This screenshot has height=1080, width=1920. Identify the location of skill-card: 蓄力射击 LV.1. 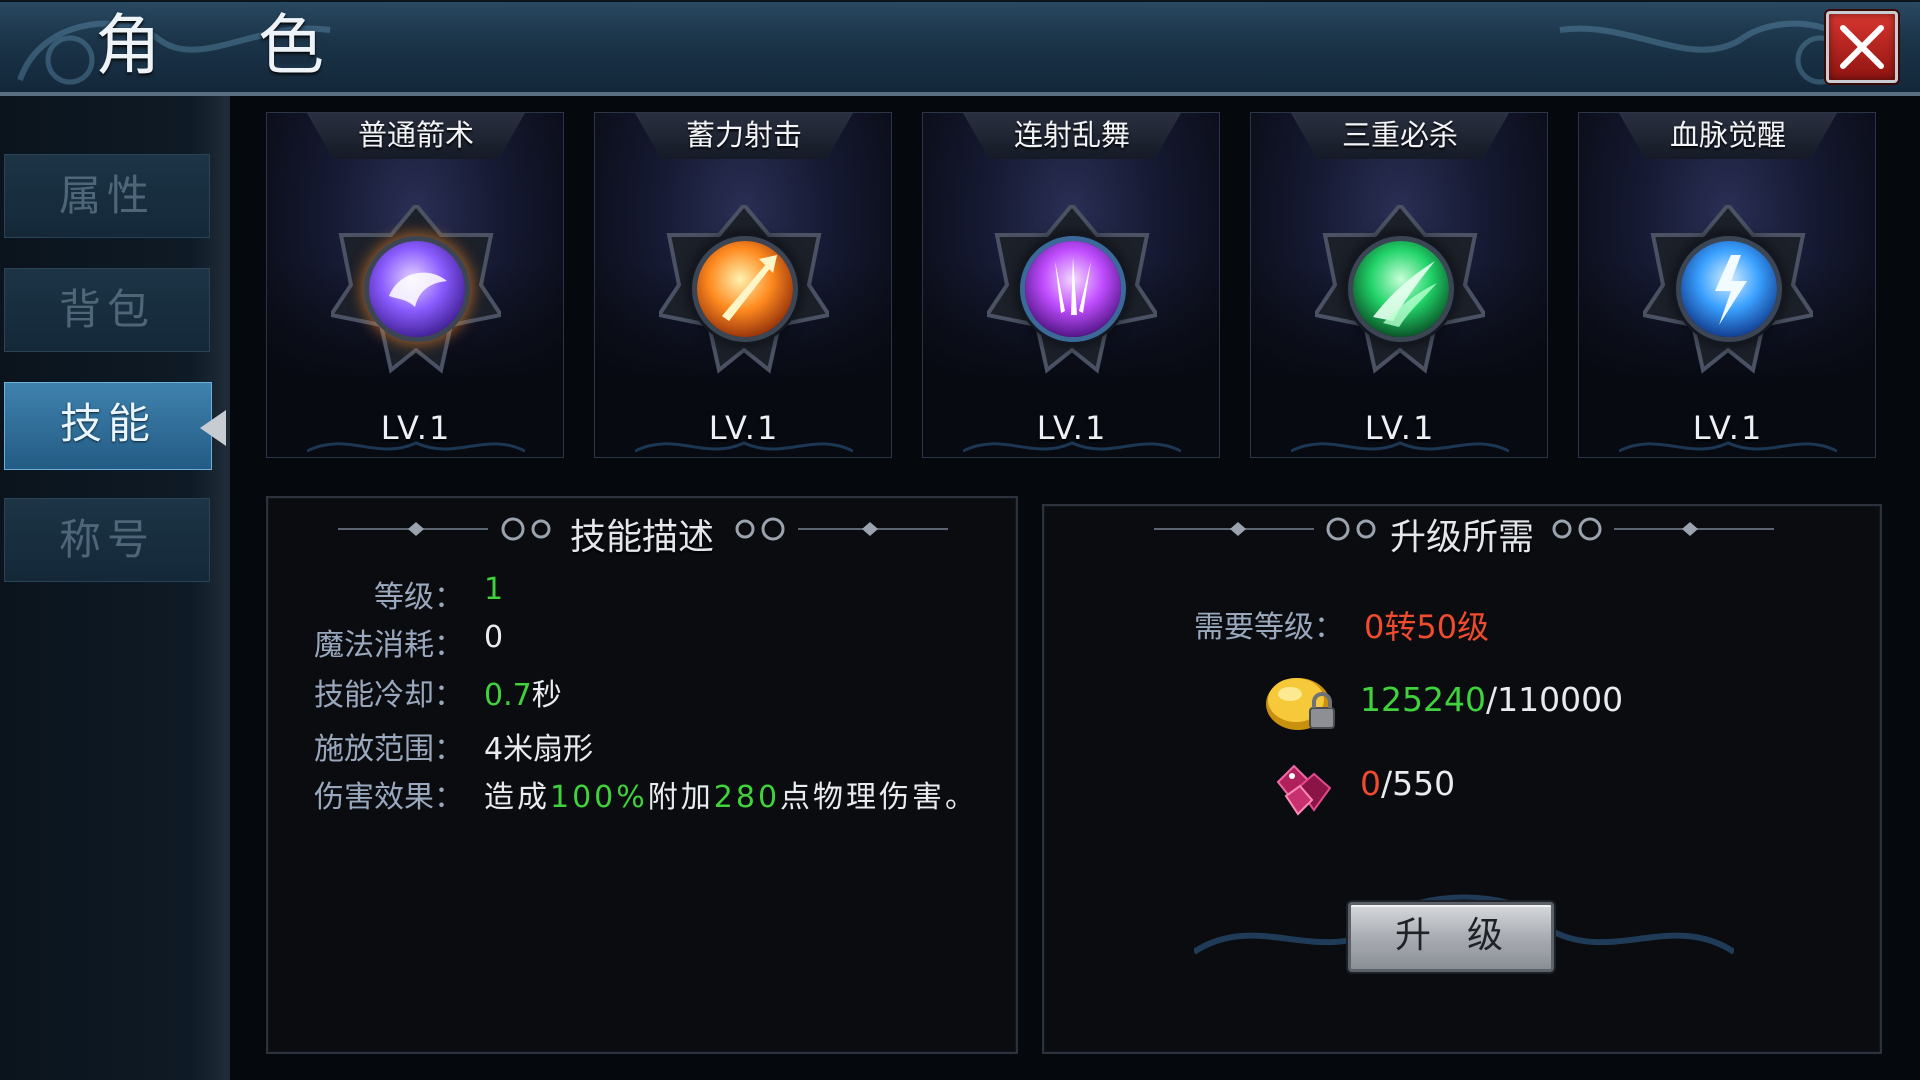
(743, 285).